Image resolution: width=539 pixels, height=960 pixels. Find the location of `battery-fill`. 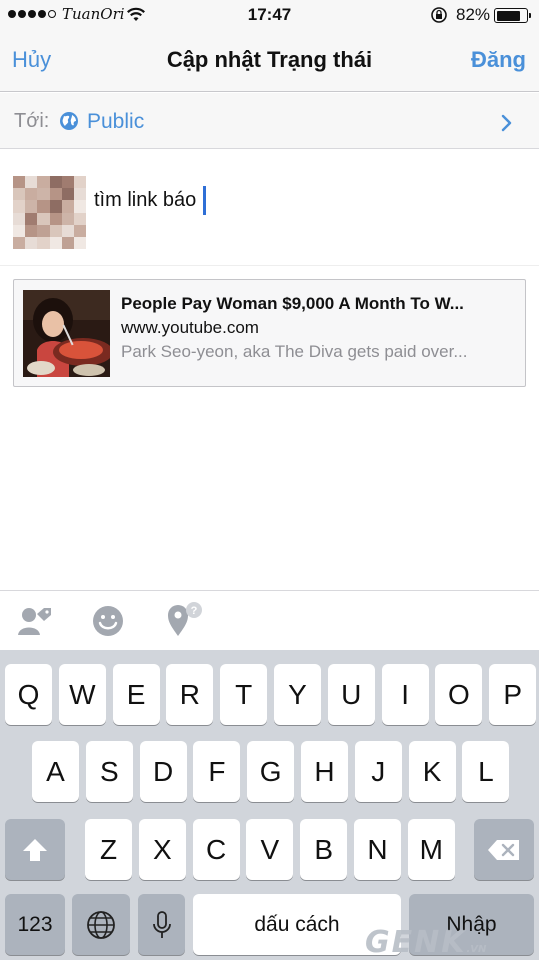

battery-fill is located at coordinates (508, 15).